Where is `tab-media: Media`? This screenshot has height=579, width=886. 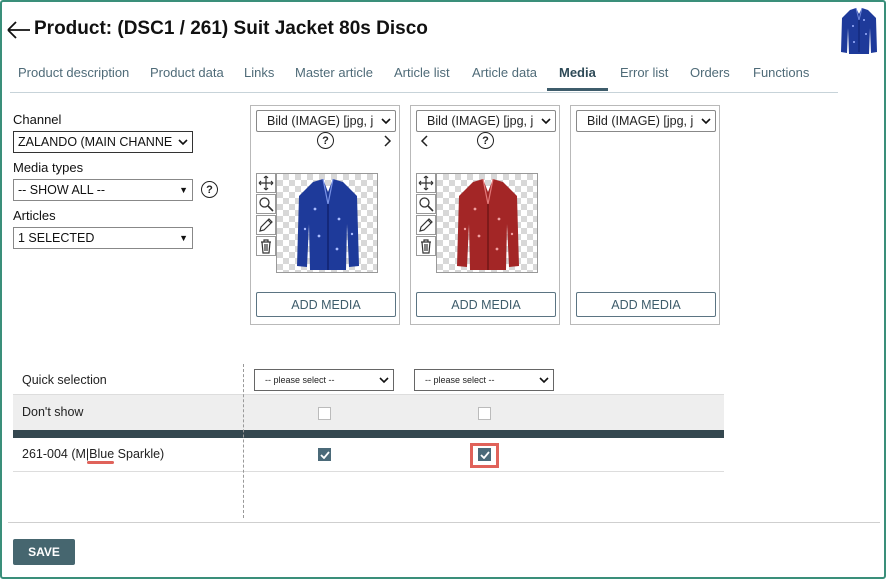 tab-media: Media is located at coordinates (577, 72).